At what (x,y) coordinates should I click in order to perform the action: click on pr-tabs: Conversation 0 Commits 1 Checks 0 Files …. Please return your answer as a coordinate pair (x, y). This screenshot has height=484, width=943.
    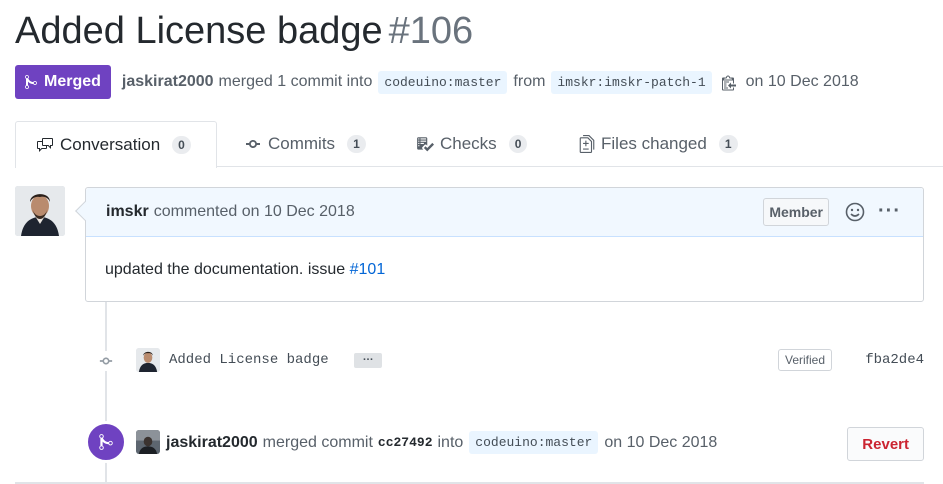
    Looking at the image, I should click on (479, 144).